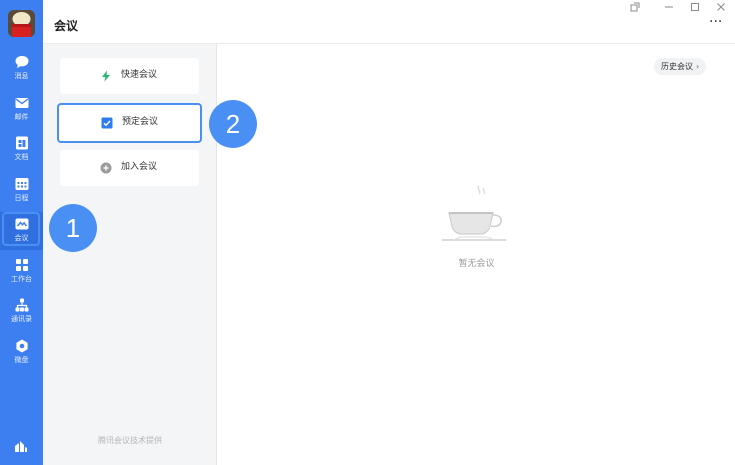 The image size is (735, 465). What do you see at coordinates (677, 66) in the screenshot?
I see `history-meetings-label: 历史会议` at bounding box center [677, 66].